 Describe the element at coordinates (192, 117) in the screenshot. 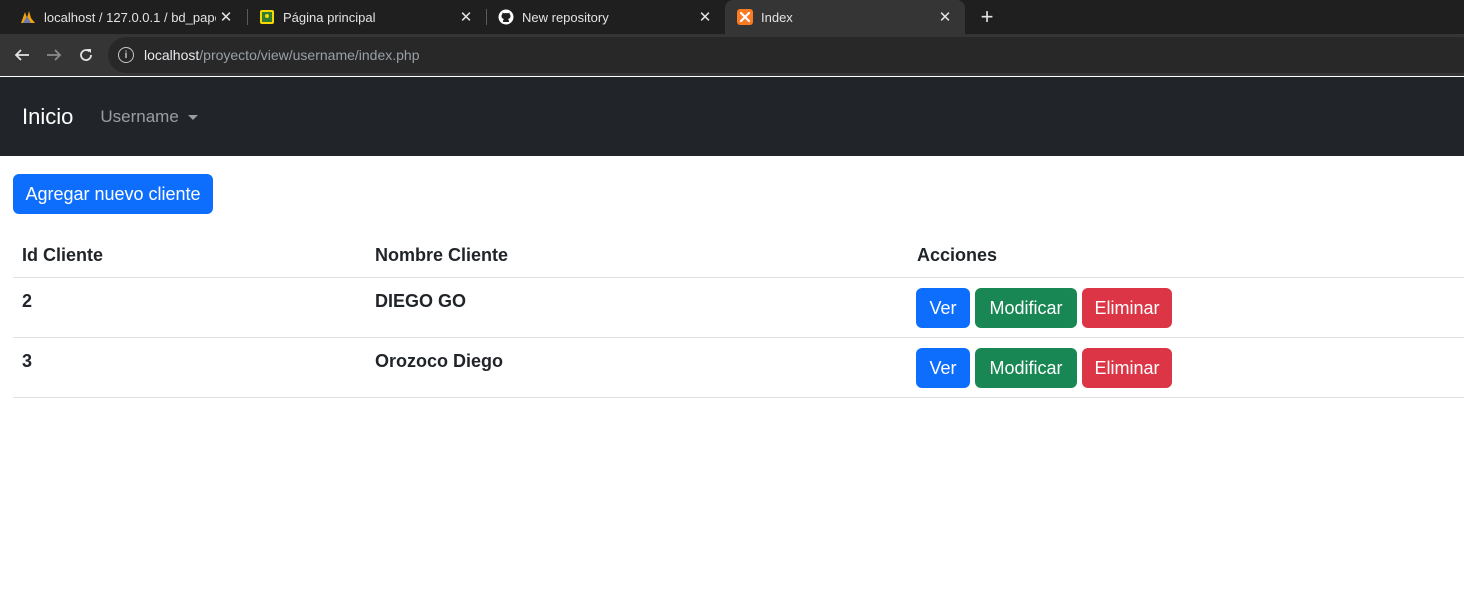

I see `caret-down-icon` at that location.